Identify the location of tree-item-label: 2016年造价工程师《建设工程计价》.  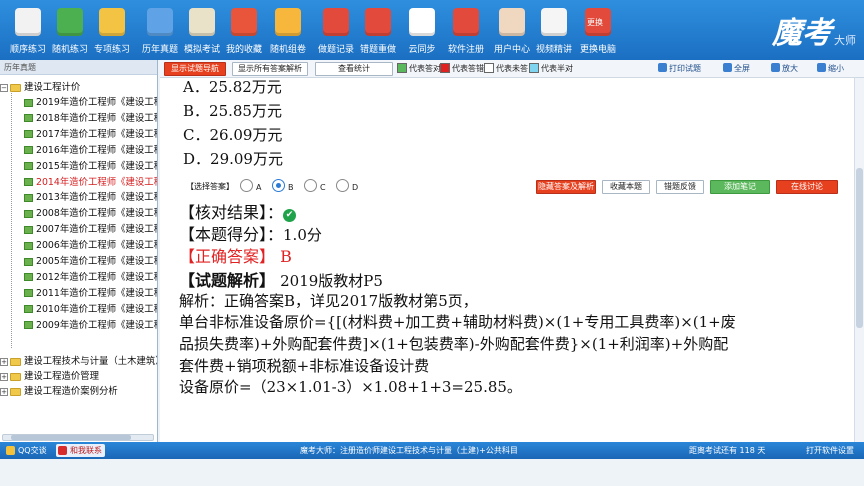
(96, 150).